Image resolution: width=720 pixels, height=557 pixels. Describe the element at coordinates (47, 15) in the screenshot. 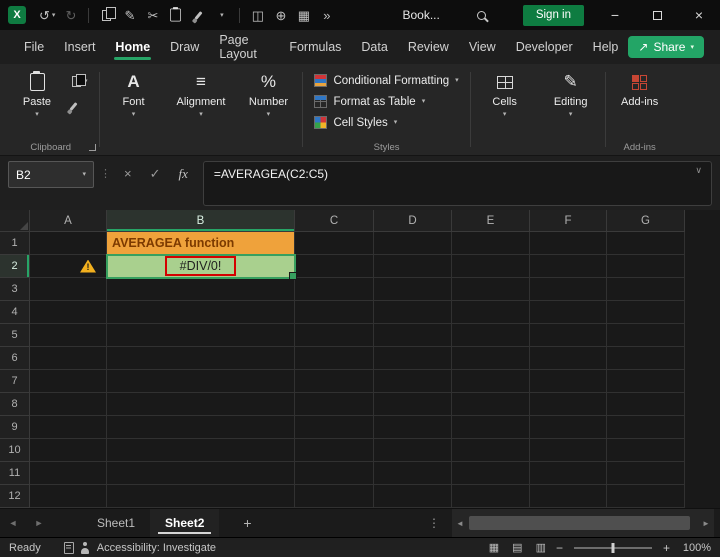

I see `undo-button: ↺ ▾` at that location.